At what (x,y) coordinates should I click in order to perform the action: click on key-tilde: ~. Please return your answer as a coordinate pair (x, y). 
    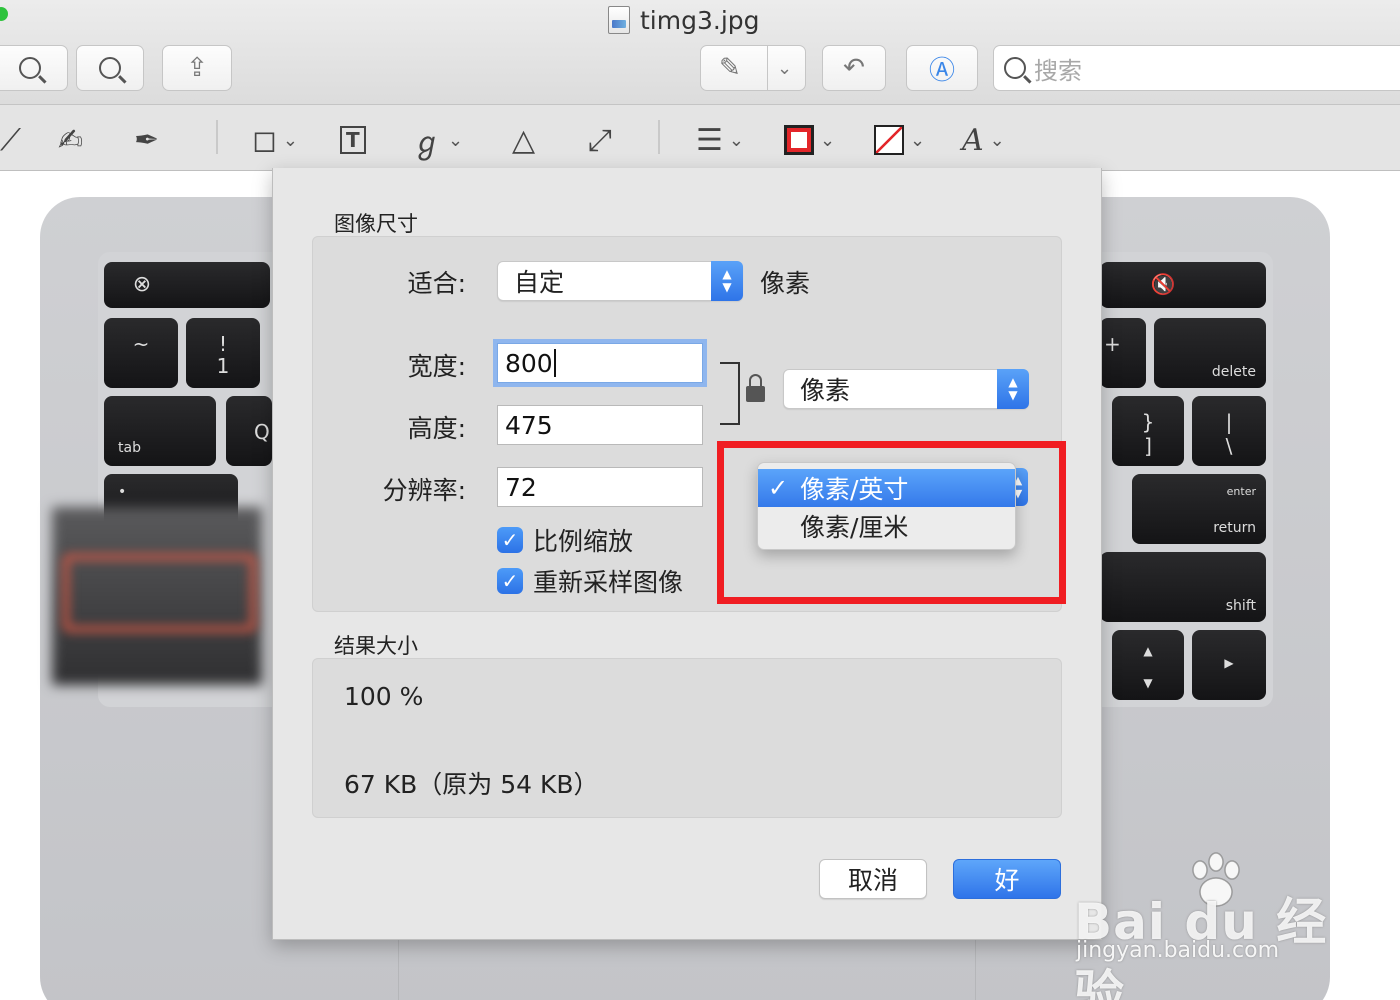
    Looking at the image, I should click on (141, 353).